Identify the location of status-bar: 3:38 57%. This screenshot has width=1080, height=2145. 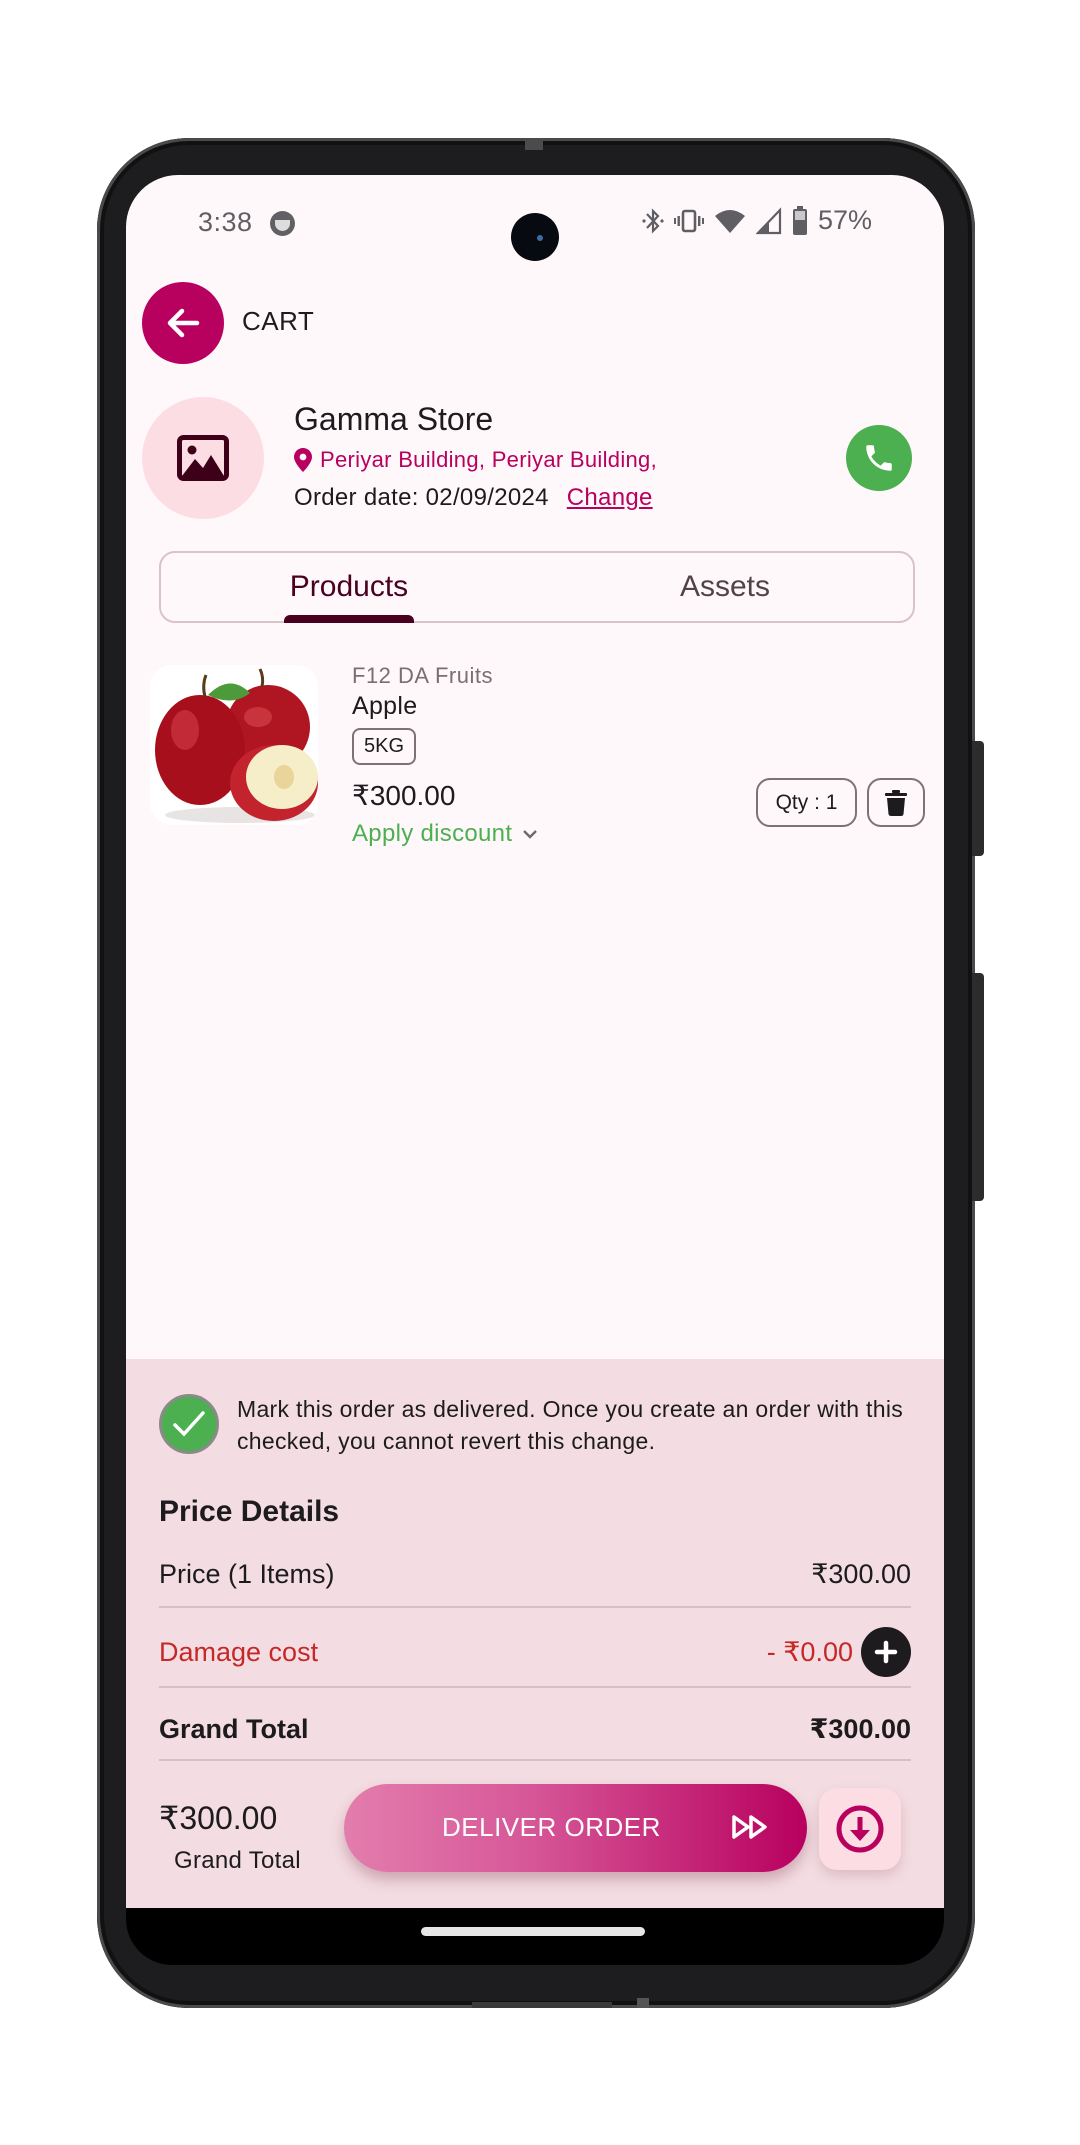
(535, 232).